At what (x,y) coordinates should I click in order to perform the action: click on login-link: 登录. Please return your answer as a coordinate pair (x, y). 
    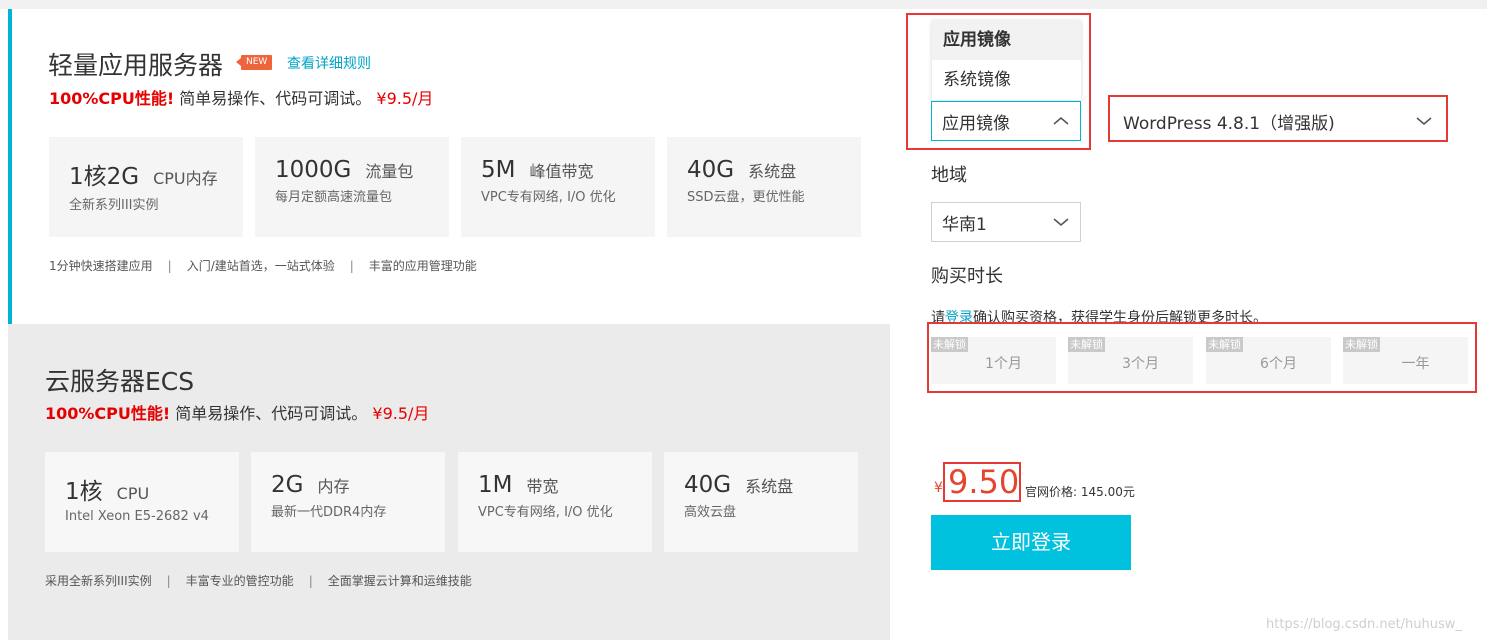
    Looking at the image, I should click on (959, 318).